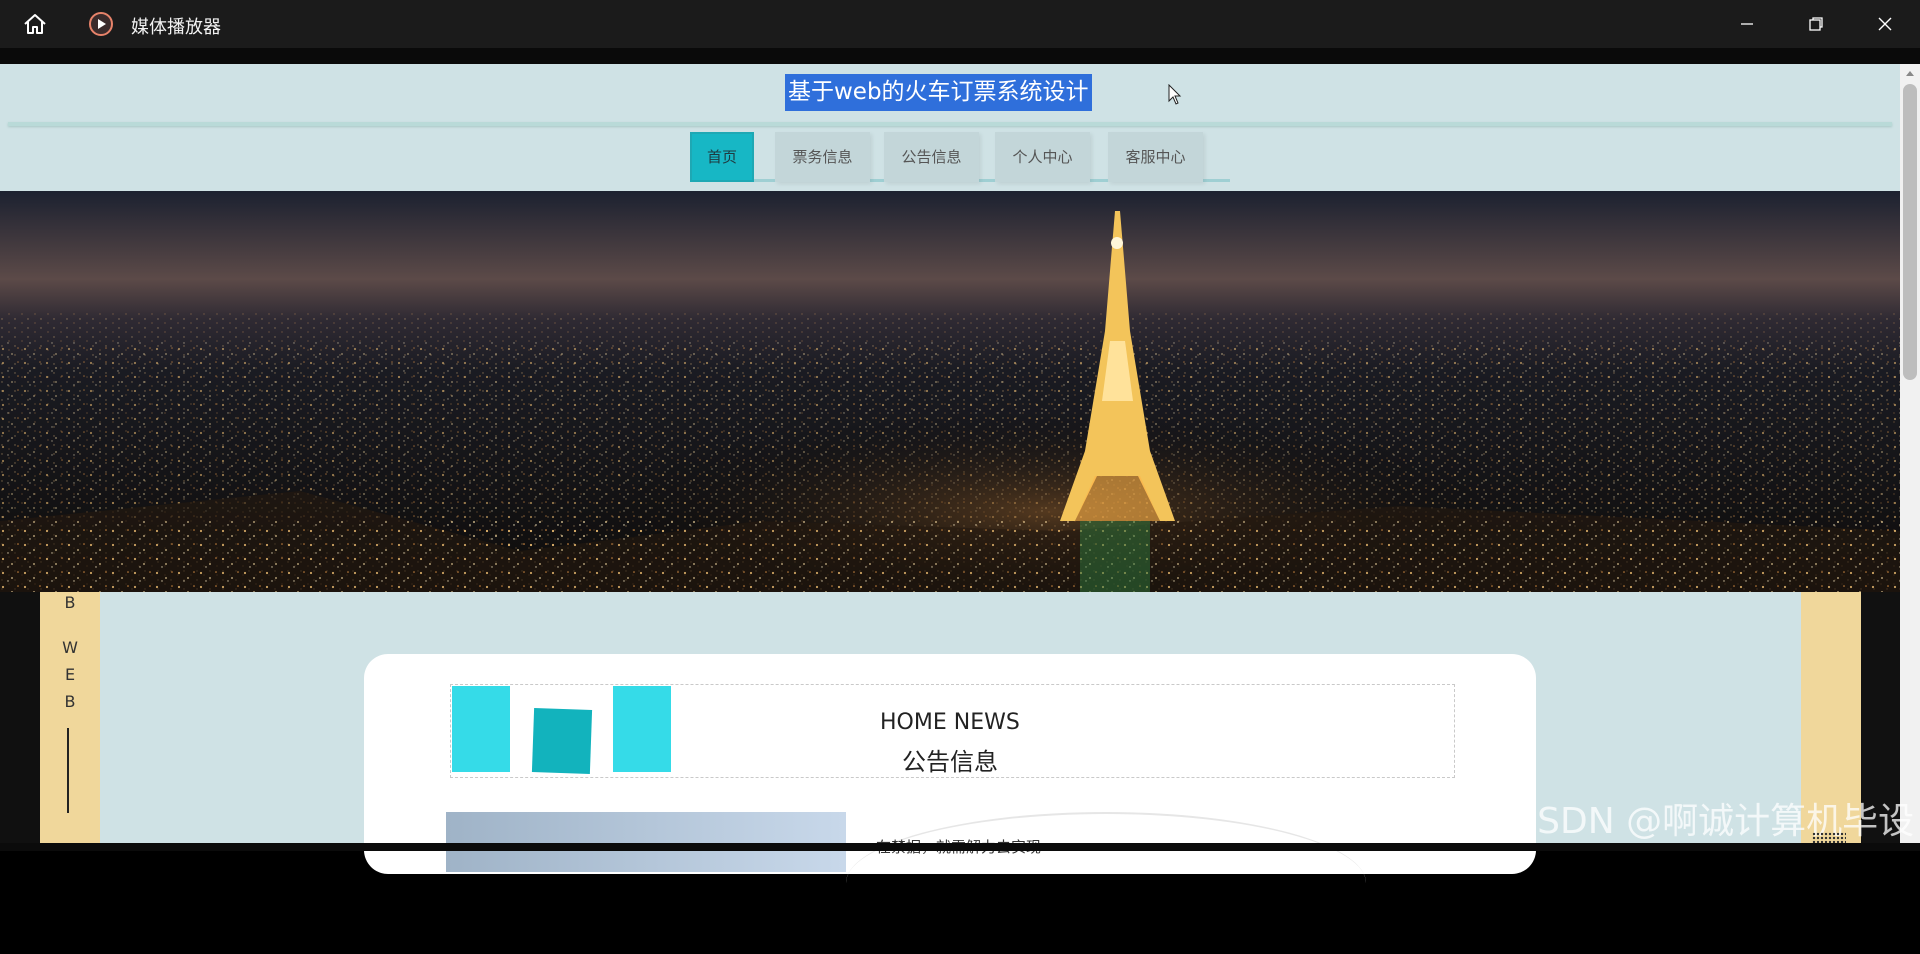 Image resolution: width=1920 pixels, height=954 pixels. Describe the element at coordinates (1910, 232) in the screenshot. I see `scrollbar-thumb` at that location.